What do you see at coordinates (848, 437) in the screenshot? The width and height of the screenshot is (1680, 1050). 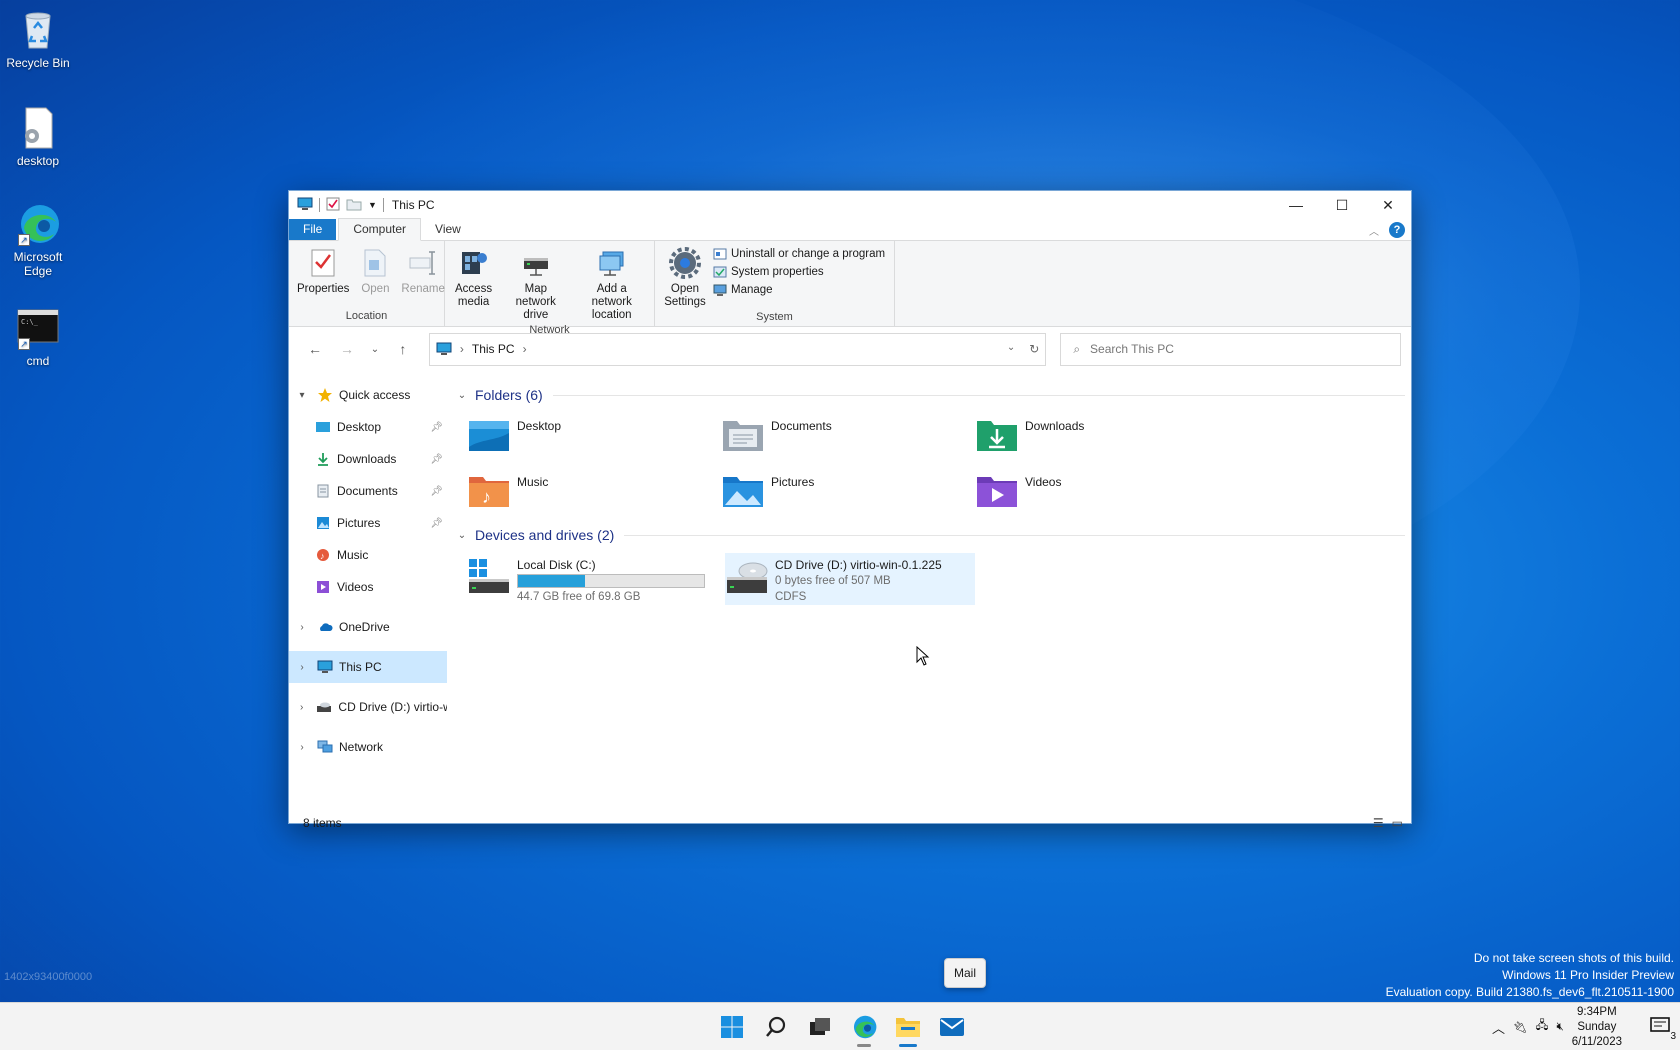 I see `folder-documents: Documents` at bounding box center [848, 437].